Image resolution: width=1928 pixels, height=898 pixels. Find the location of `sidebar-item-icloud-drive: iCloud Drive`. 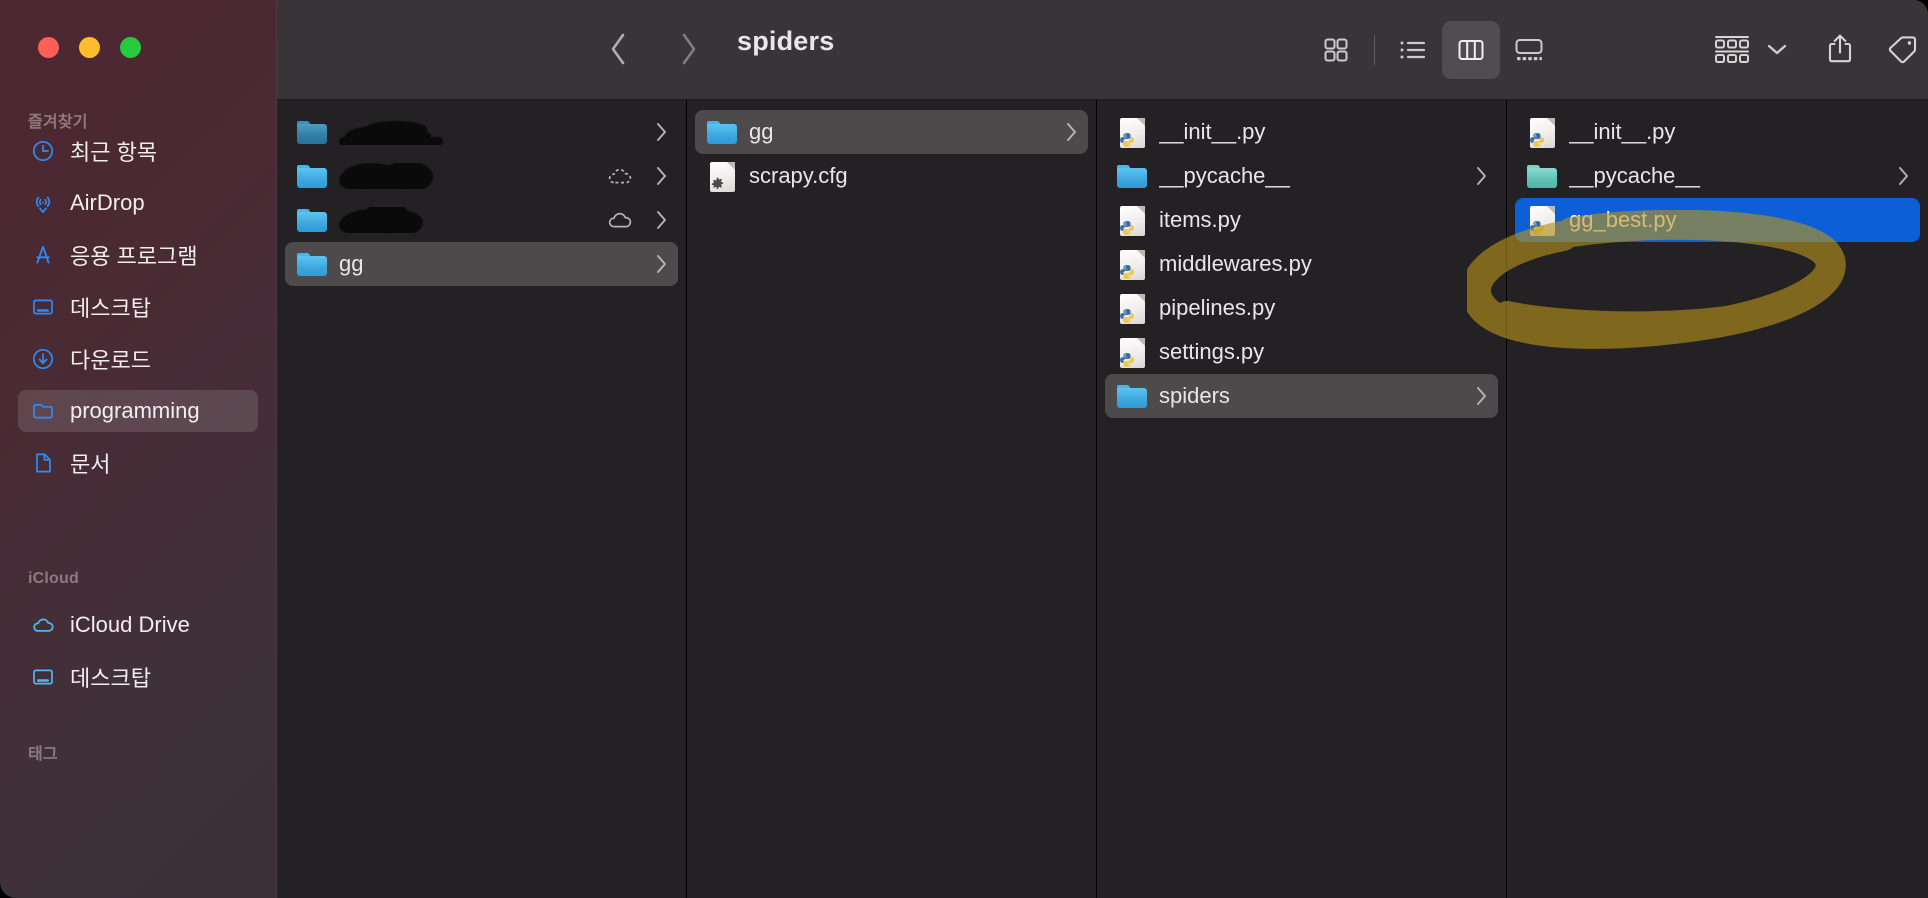

sidebar-item-icloud-drive: iCloud Drive is located at coordinates (138, 625).